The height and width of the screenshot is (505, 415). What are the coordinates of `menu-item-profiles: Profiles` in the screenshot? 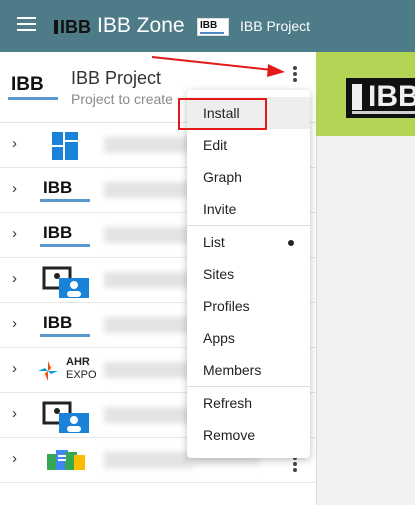 It's located at (248, 306).